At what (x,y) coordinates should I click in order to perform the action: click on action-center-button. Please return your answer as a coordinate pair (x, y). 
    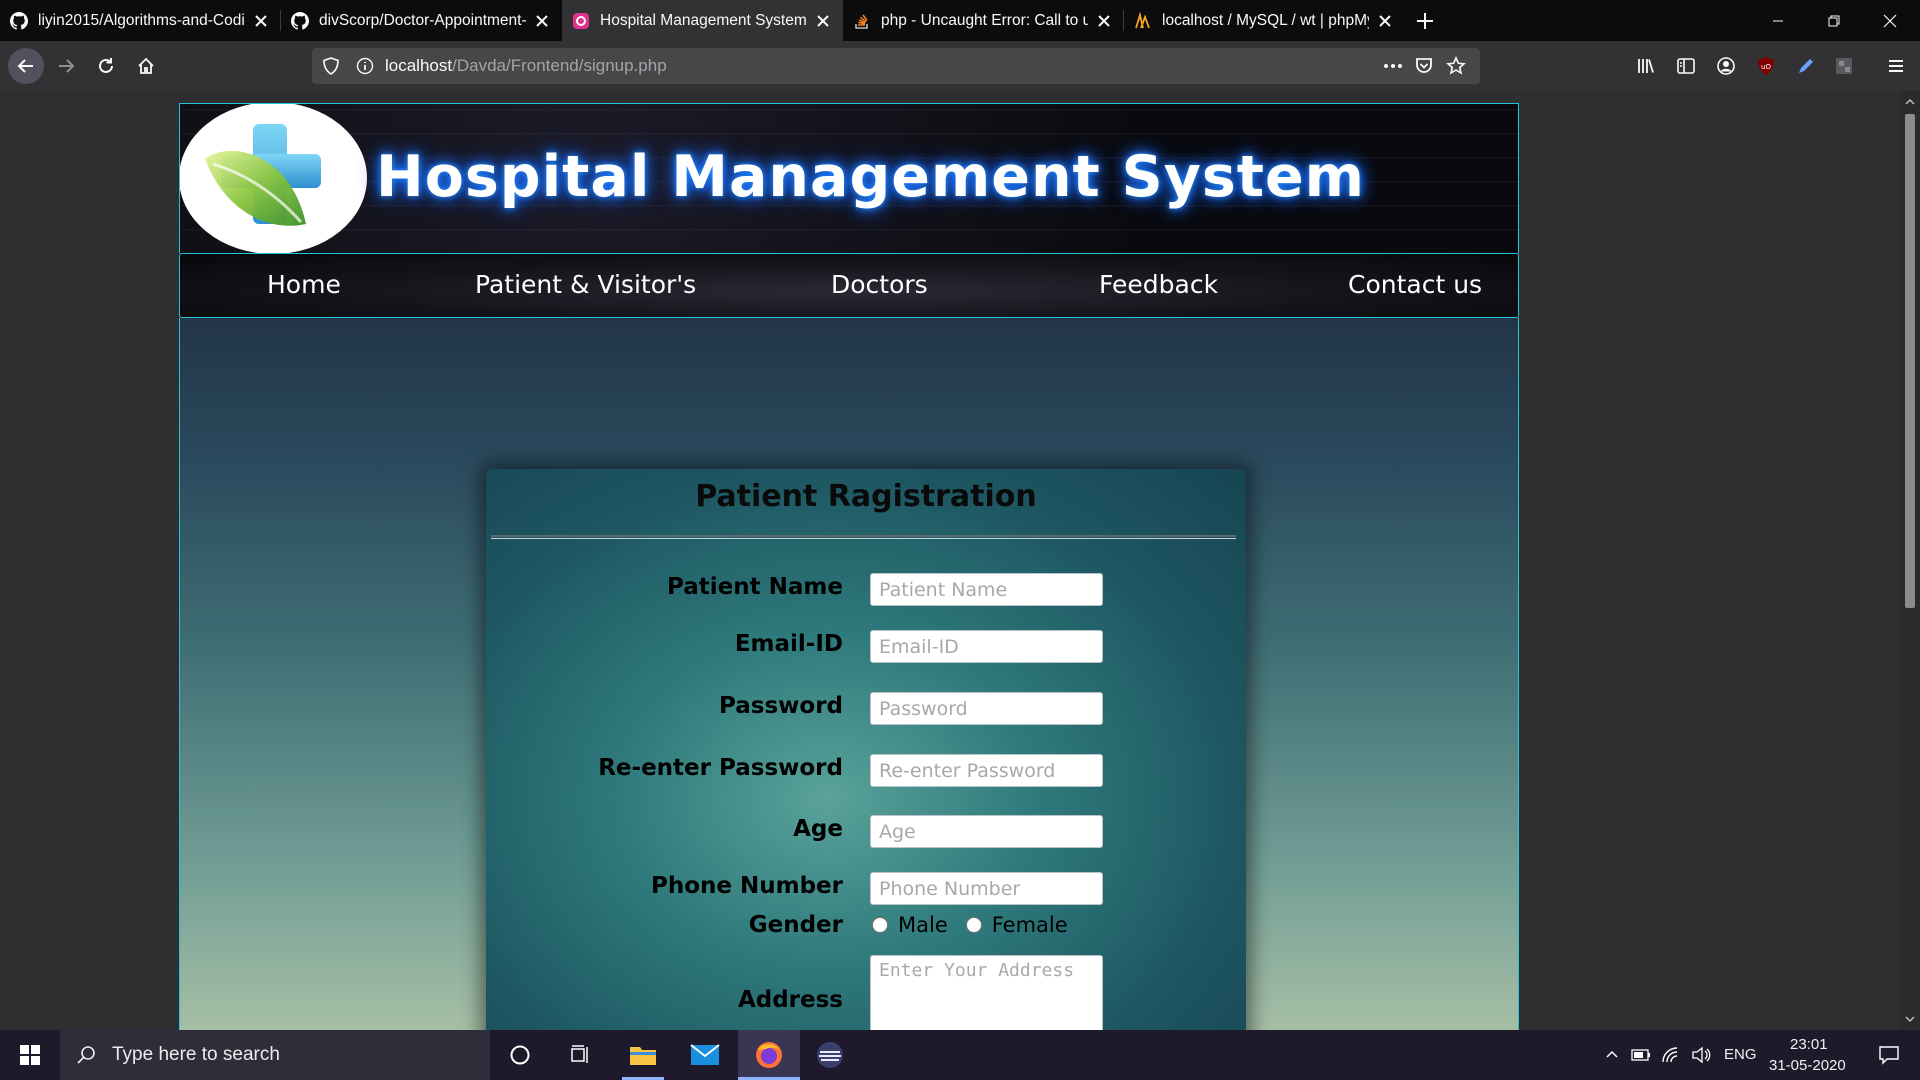
    Looking at the image, I should click on (1889, 1055).